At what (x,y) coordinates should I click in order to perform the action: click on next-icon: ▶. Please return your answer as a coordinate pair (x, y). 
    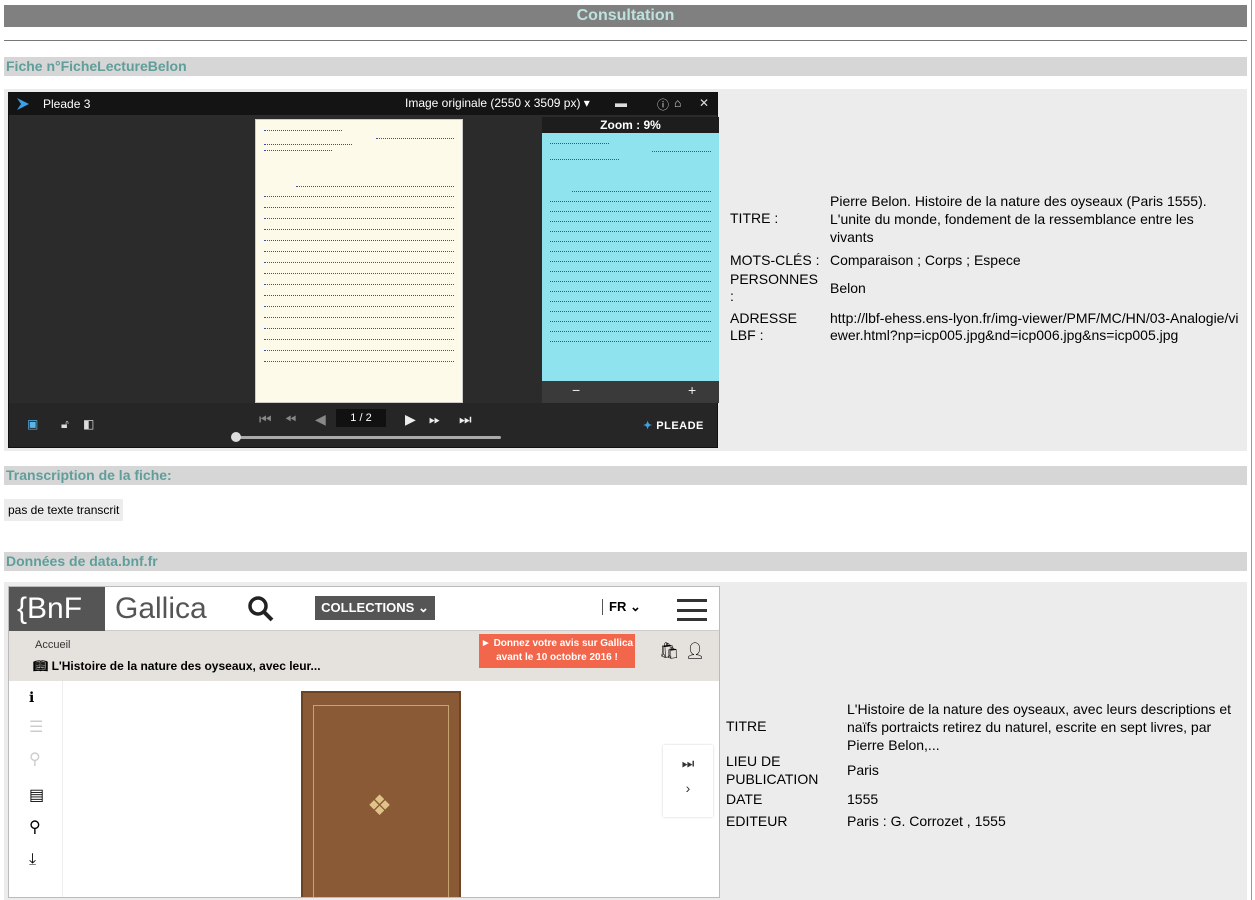
    Looking at the image, I should click on (410, 419).